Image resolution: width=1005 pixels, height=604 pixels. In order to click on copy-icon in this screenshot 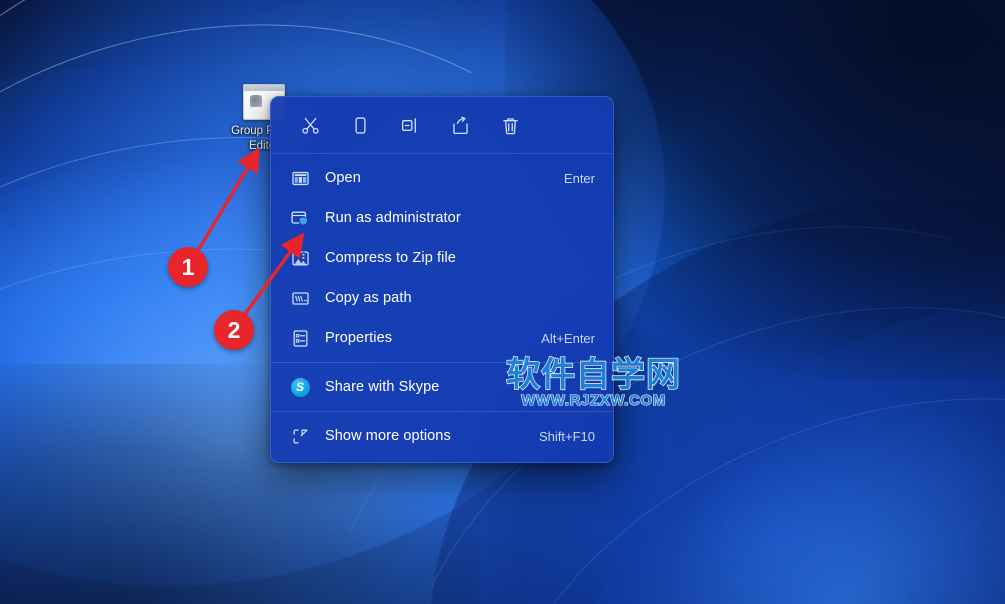, I will do `click(360, 125)`.